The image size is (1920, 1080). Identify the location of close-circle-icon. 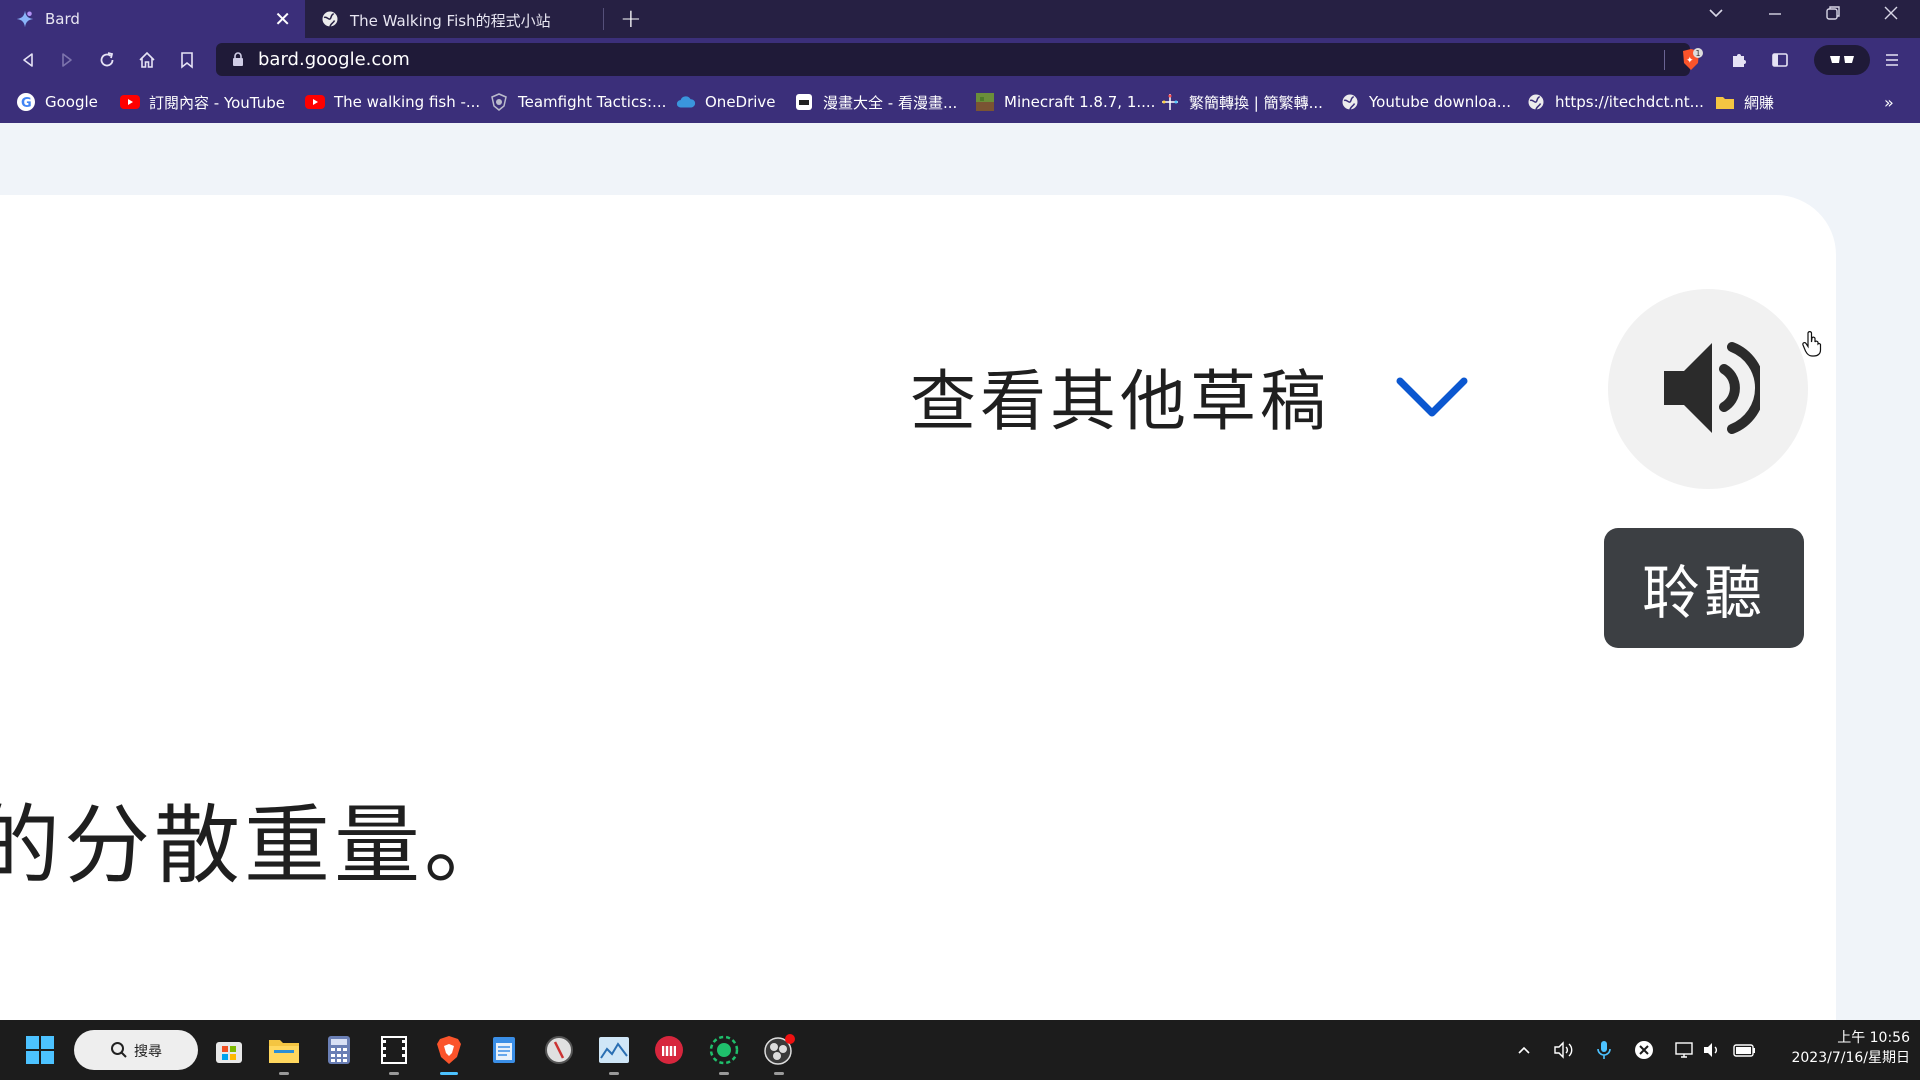
(1644, 1050).